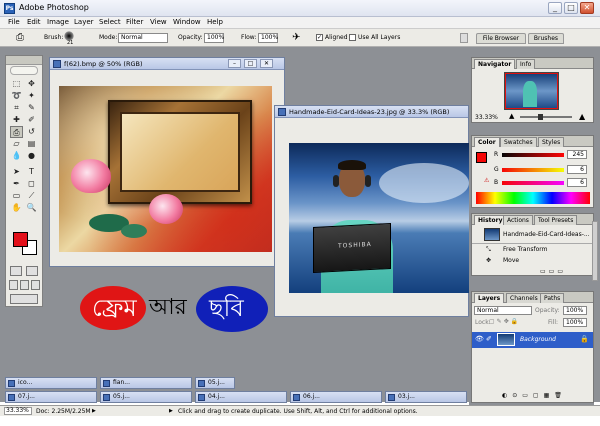  Describe the element at coordinates (582, 116) in the screenshot. I see `zoom-in-icon: ▲` at that location.